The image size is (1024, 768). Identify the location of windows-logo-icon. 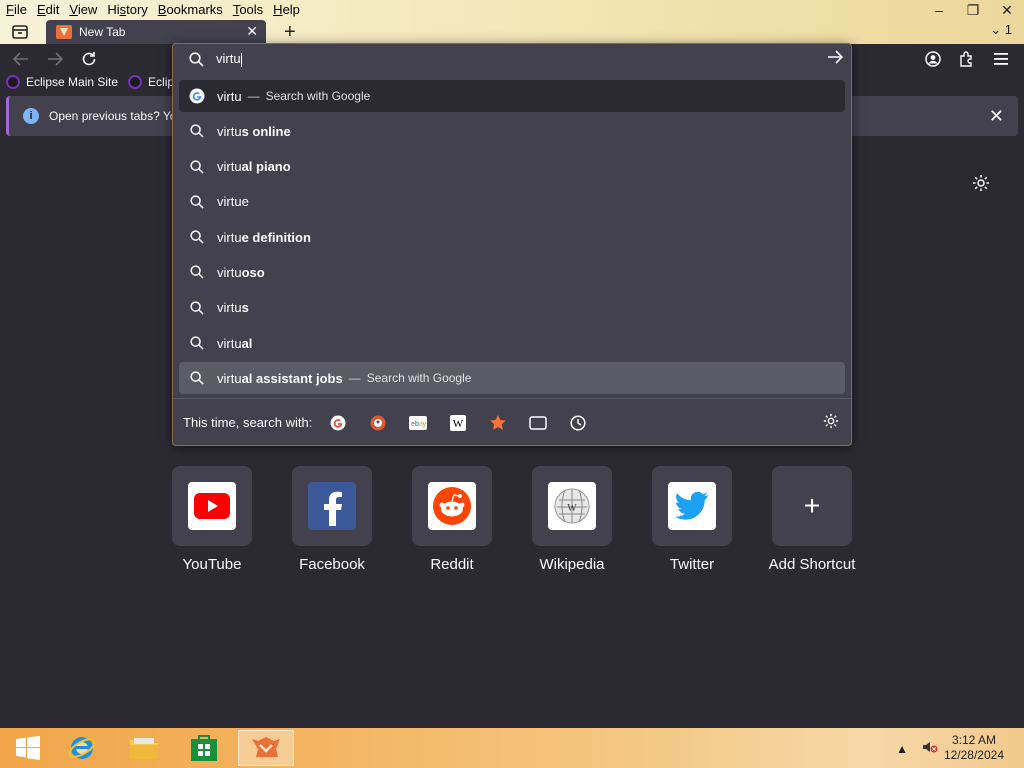
(28, 748).